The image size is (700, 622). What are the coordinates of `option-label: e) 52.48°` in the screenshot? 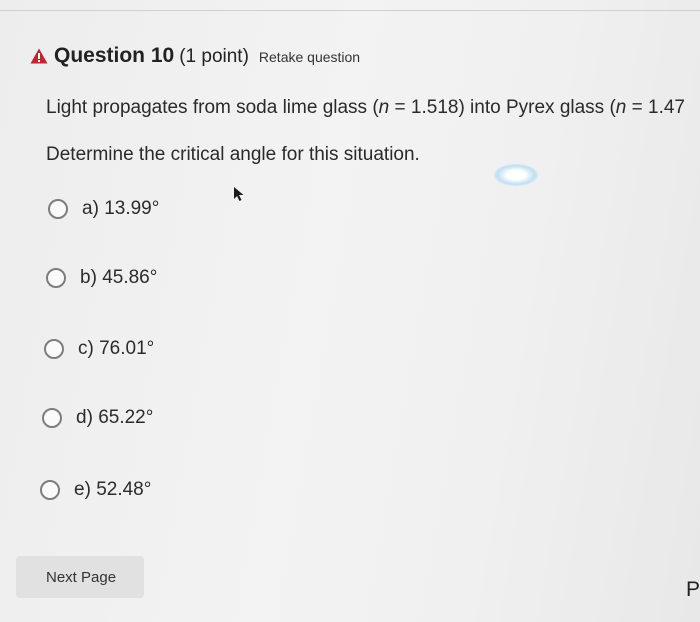 It's located at (113, 489).